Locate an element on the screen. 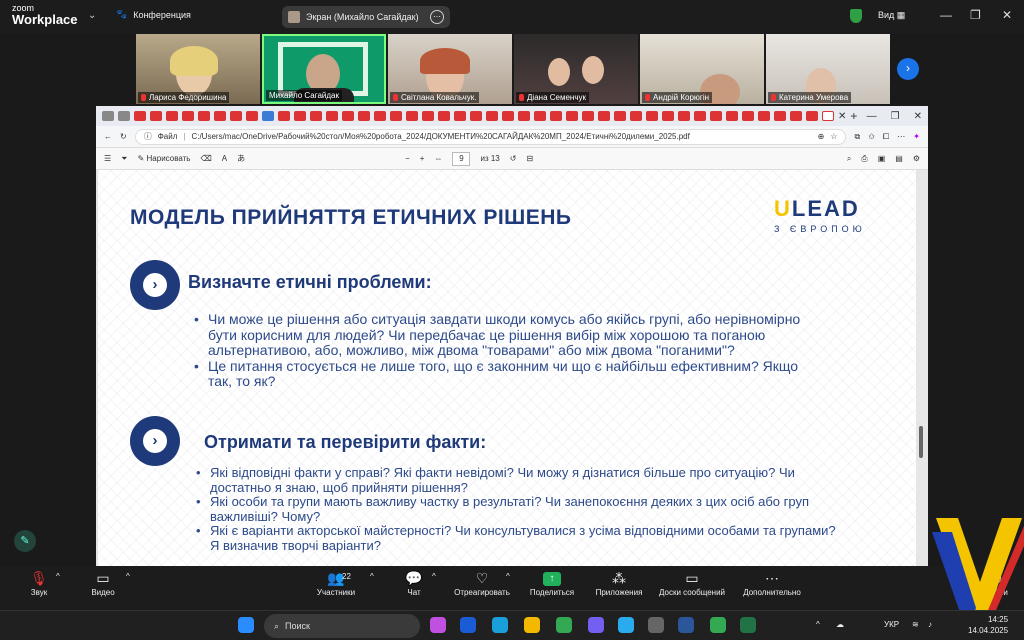  copilot-icon: ✦ is located at coordinates (916, 136).